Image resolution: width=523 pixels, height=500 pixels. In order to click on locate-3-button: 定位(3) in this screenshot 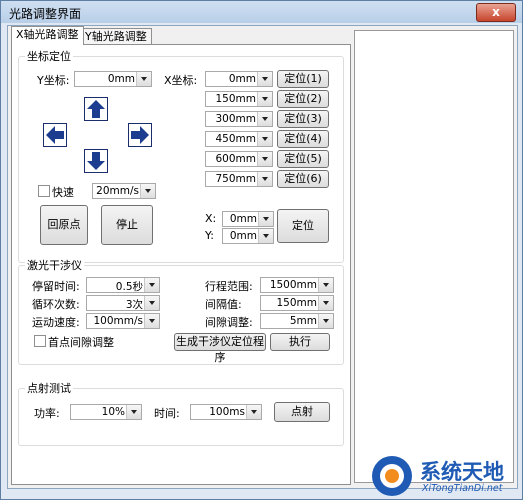, I will do `click(303, 119)`.